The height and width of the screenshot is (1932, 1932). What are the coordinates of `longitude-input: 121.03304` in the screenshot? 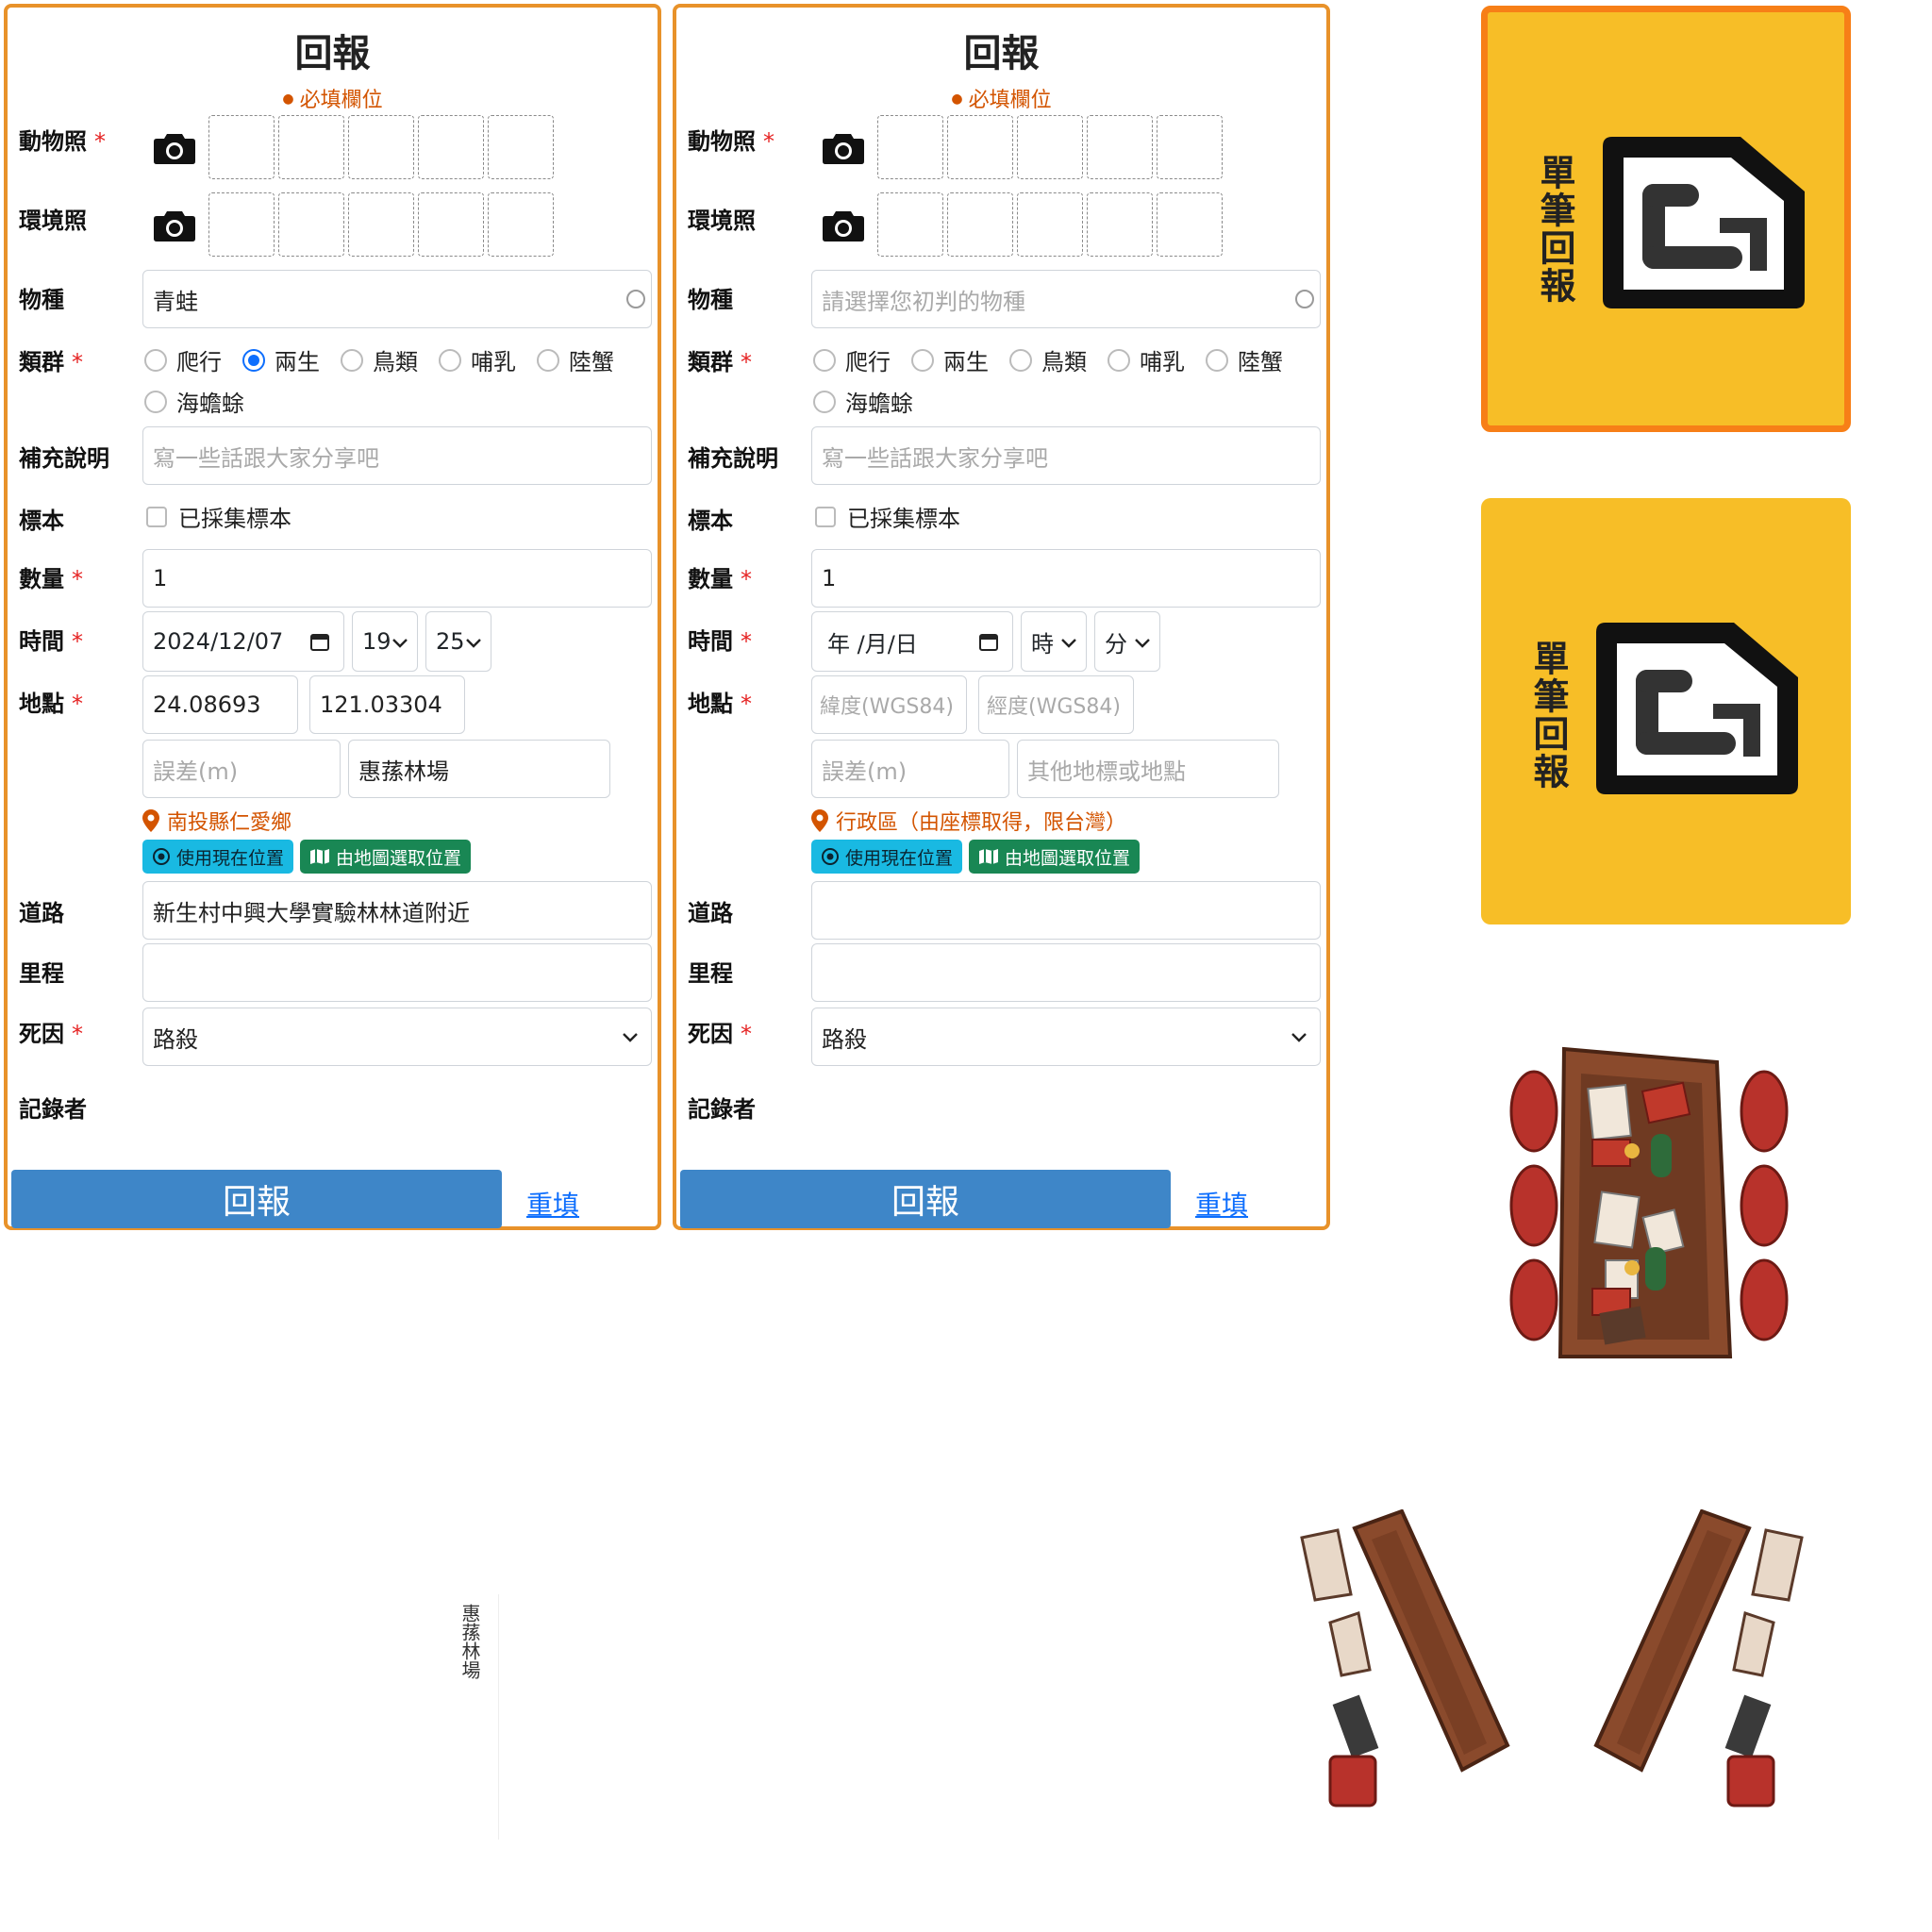 It's located at (387, 704).